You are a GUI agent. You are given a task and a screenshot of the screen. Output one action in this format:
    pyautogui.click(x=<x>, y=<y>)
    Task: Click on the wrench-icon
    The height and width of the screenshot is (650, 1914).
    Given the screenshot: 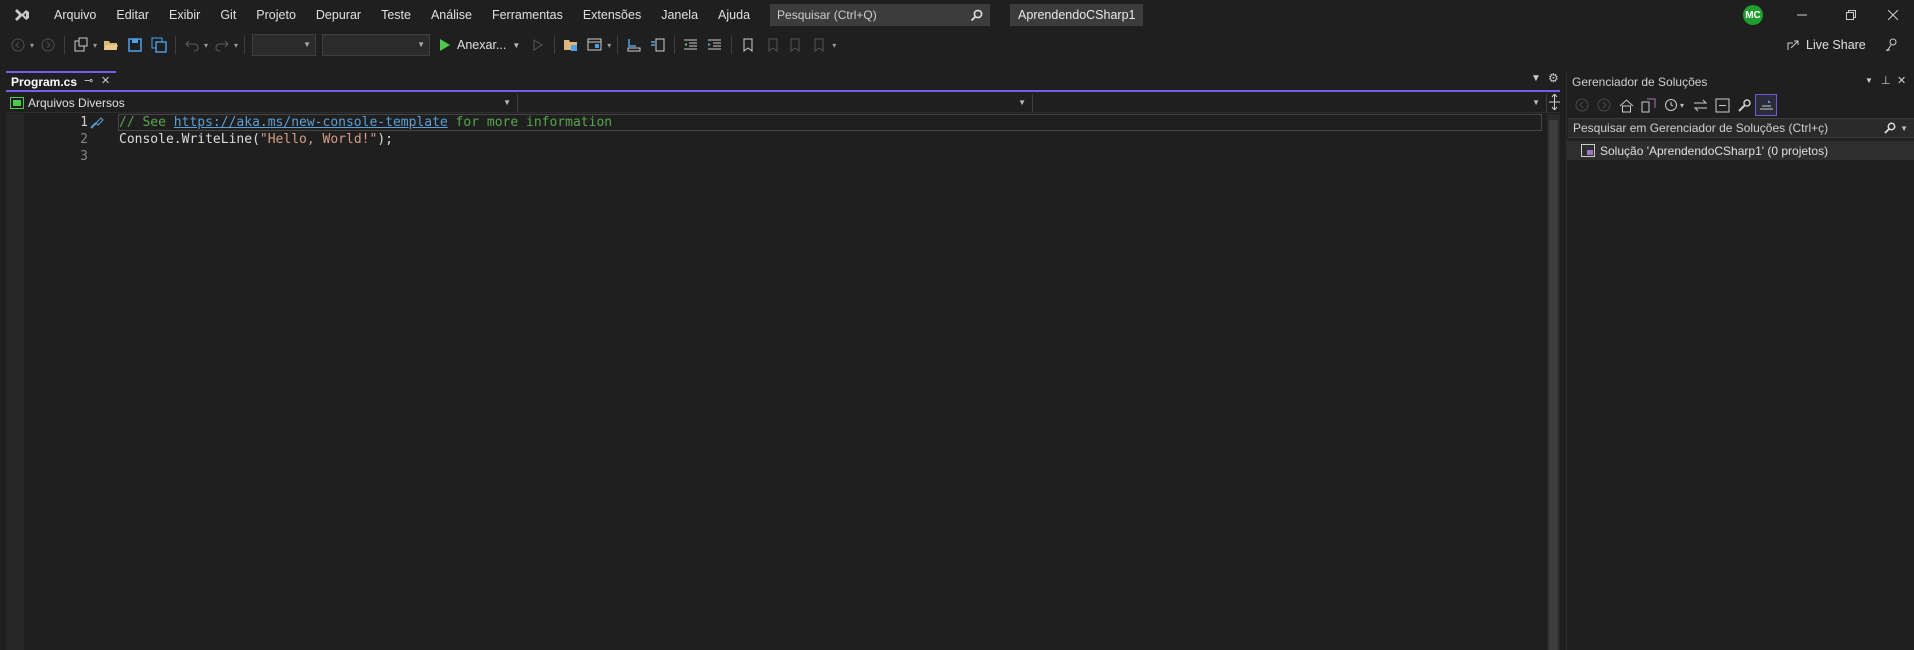 What is the action you would take?
    pyautogui.click(x=1744, y=105)
    